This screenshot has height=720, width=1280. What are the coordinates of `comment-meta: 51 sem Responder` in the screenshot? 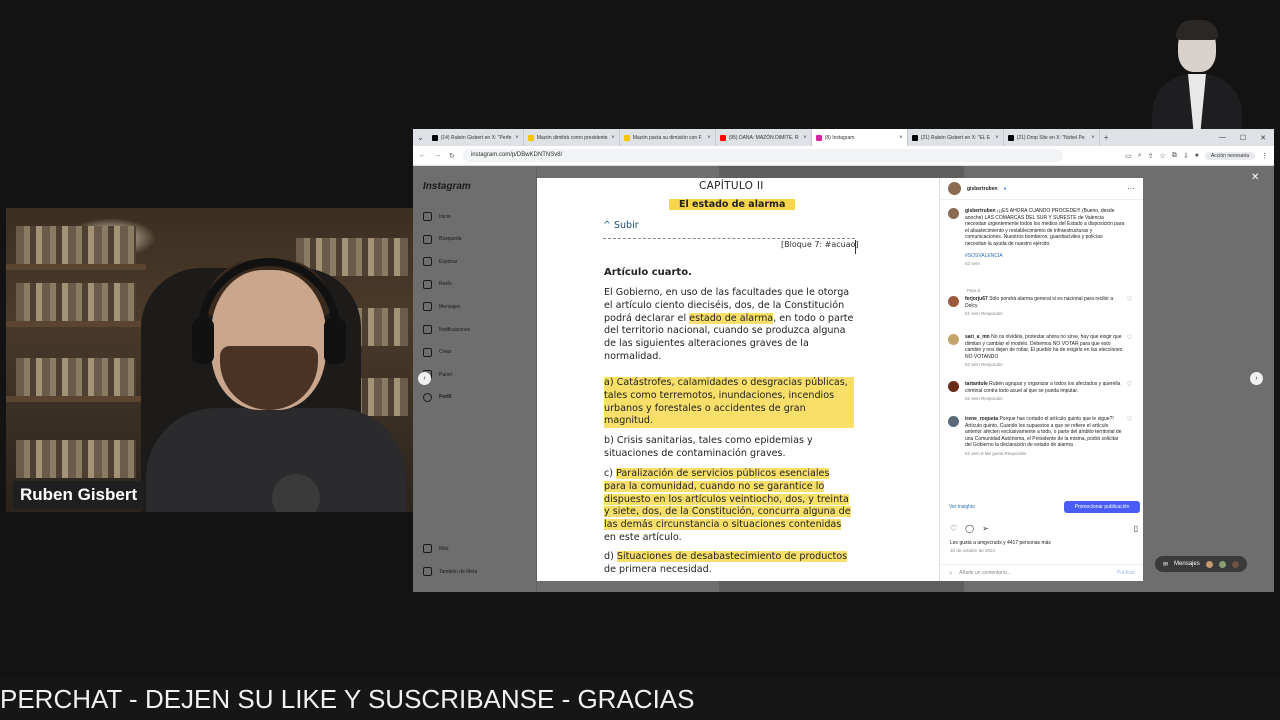 It's located at (984, 314).